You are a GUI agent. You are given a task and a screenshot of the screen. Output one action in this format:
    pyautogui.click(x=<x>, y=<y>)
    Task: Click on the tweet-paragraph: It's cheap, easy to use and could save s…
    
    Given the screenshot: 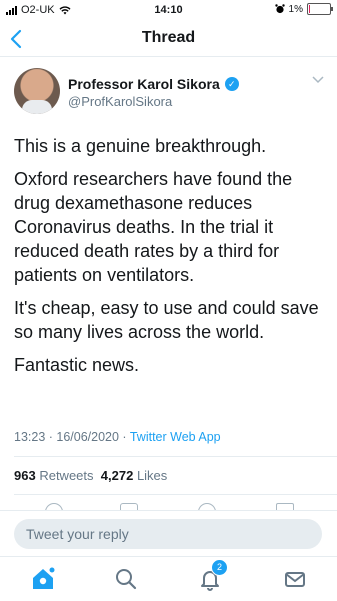 What is the action you would take?
    pyautogui.click(x=166, y=320)
    